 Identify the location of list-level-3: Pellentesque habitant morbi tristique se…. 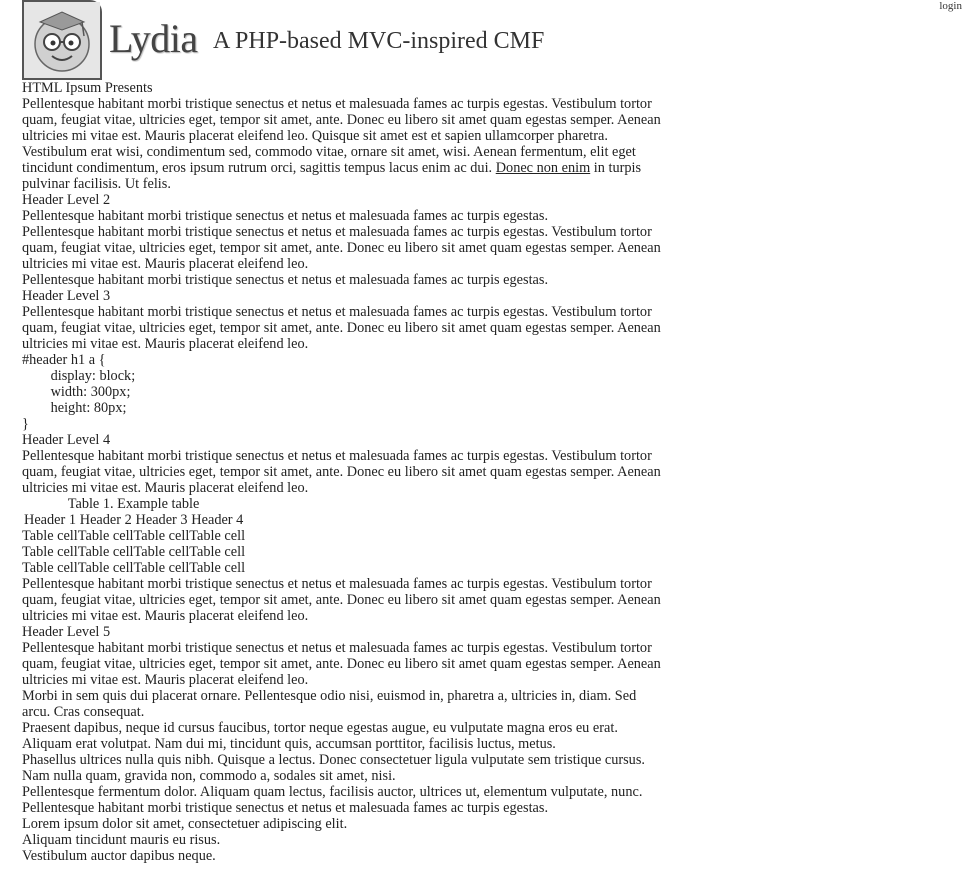
(342, 328).